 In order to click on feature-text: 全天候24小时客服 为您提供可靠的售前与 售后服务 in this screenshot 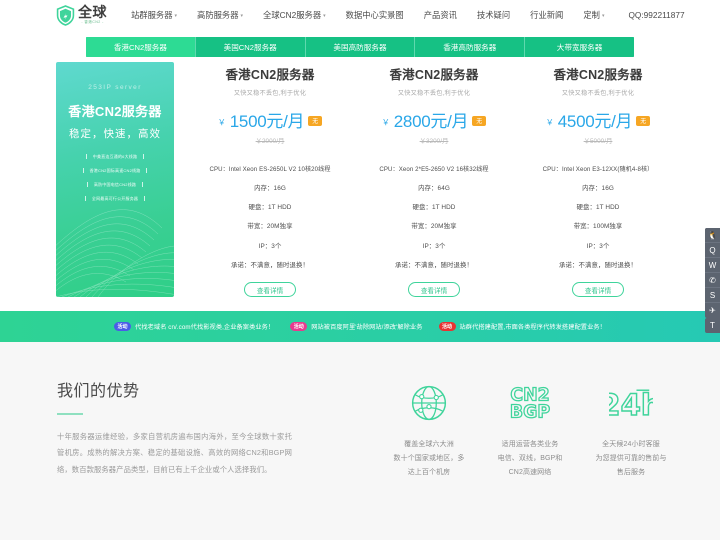, I will do `click(631, 458)`.